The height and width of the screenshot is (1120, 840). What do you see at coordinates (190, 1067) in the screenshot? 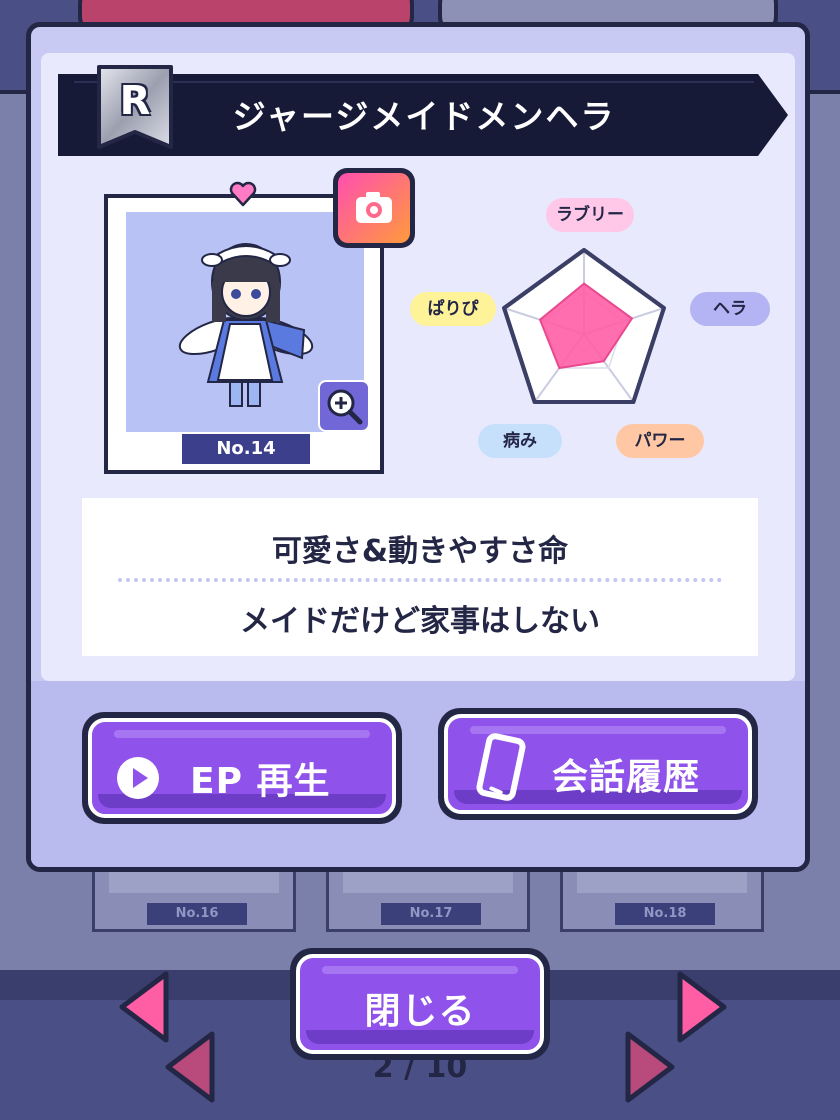
I see `prev-page-arrow-shadow-icon` at bounding box center [190, 1067].